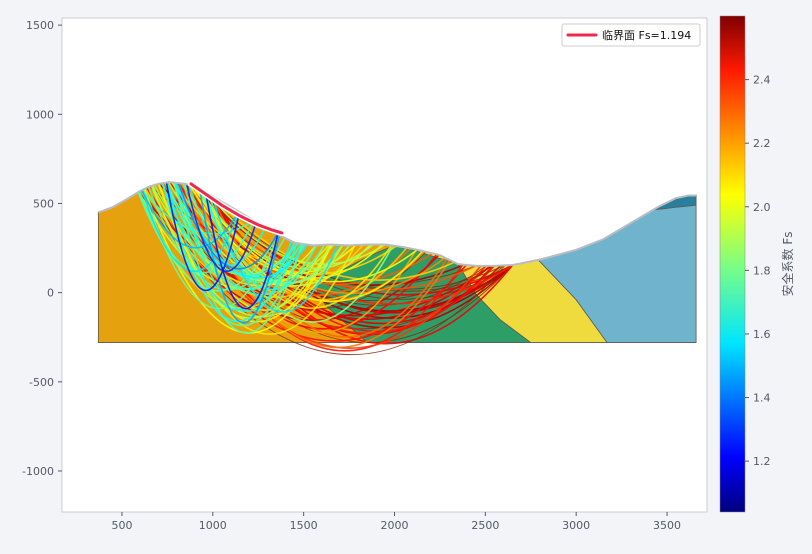 Image resolution: width=812 pixels, height=554 pixels. Describe the element at coordinates (304, 525) in the screenshot. I see `x-tick-label: 1500` at that location.